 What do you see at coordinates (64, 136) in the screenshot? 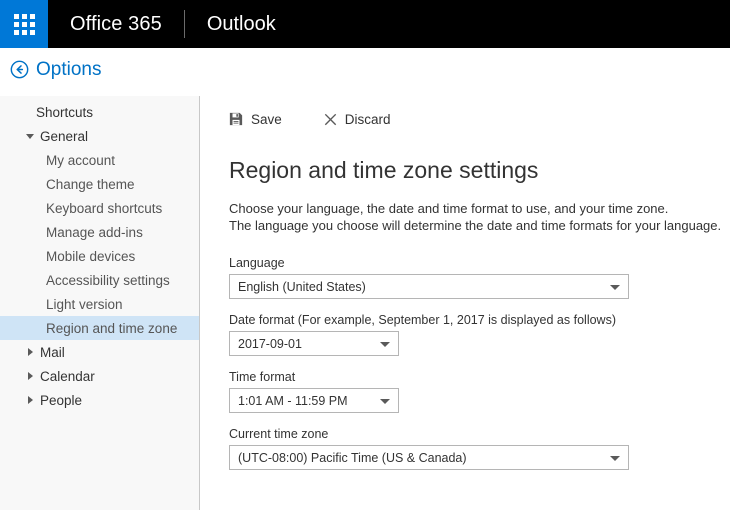
I see `sidebar-item-label: General` at bounding box center [64, 136].